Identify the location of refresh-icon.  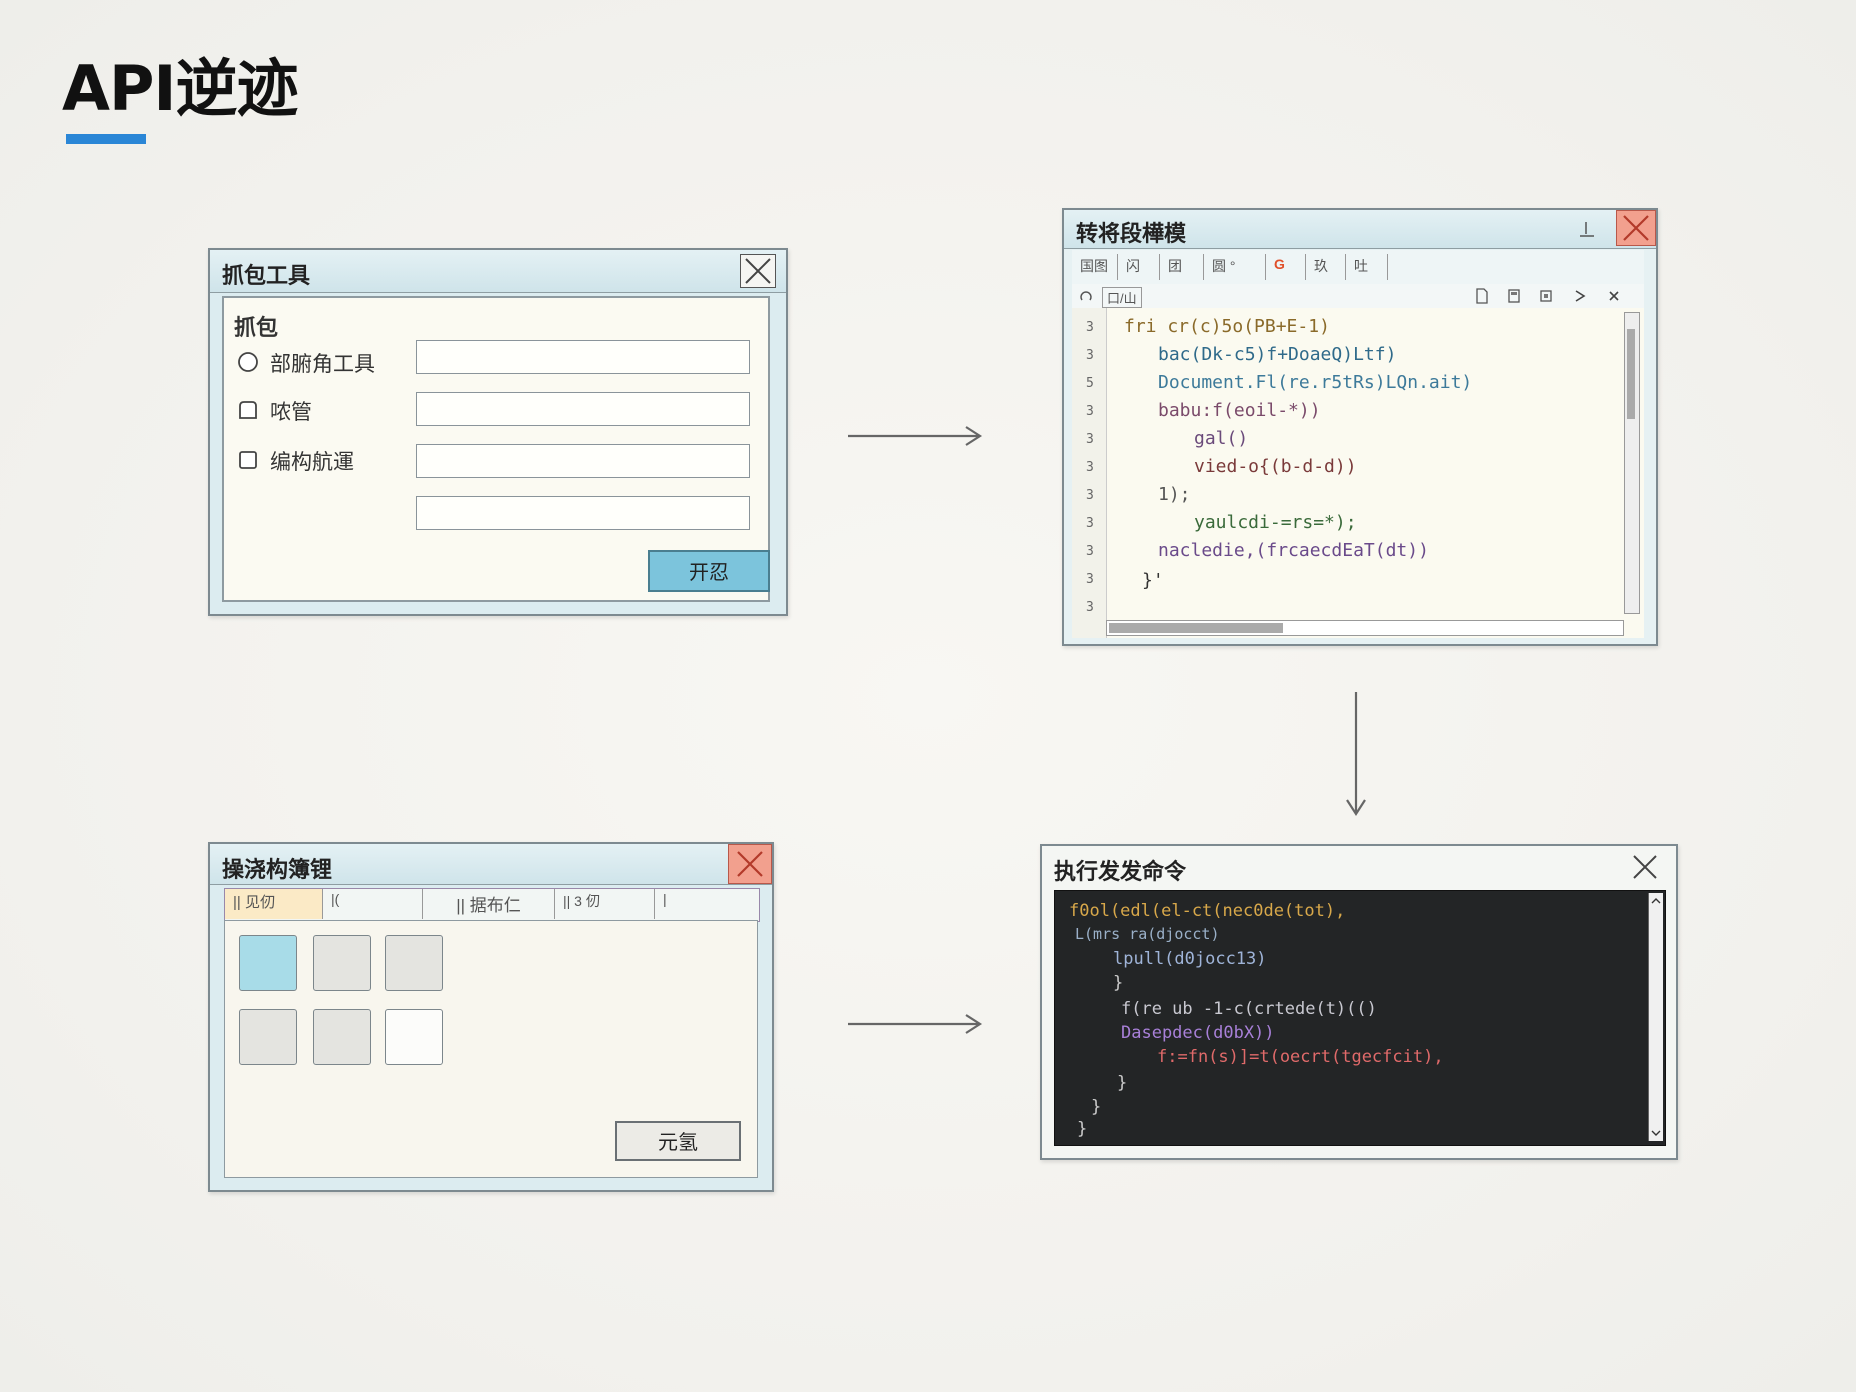
(1086, 296).